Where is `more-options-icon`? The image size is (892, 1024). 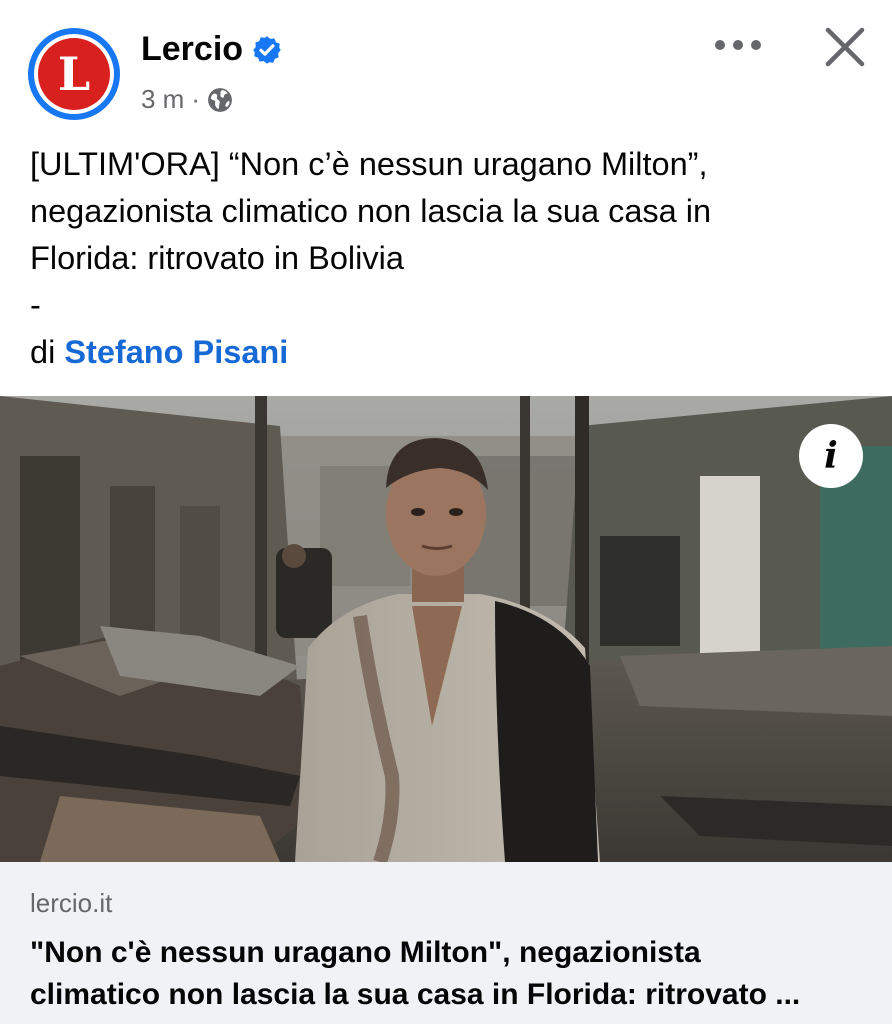
more-options-icon is located at coordinates (738, 45).